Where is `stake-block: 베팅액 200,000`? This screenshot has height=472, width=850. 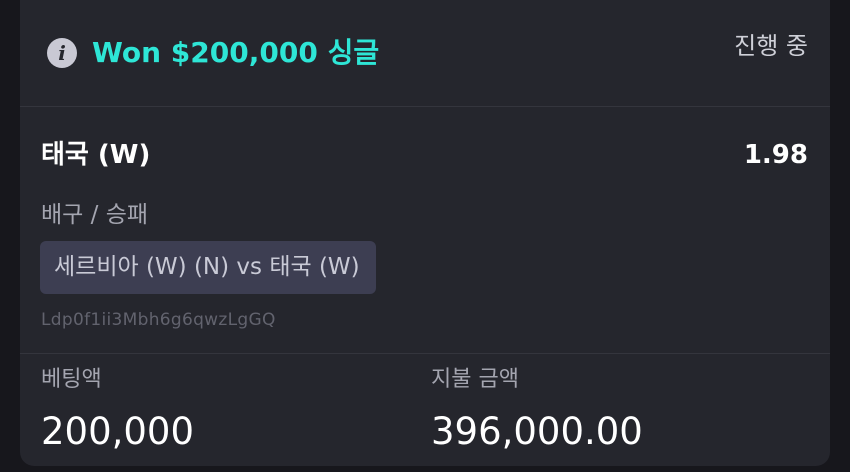 stake-block: 베팅액 200,000 is located at coordinates (117, 411).